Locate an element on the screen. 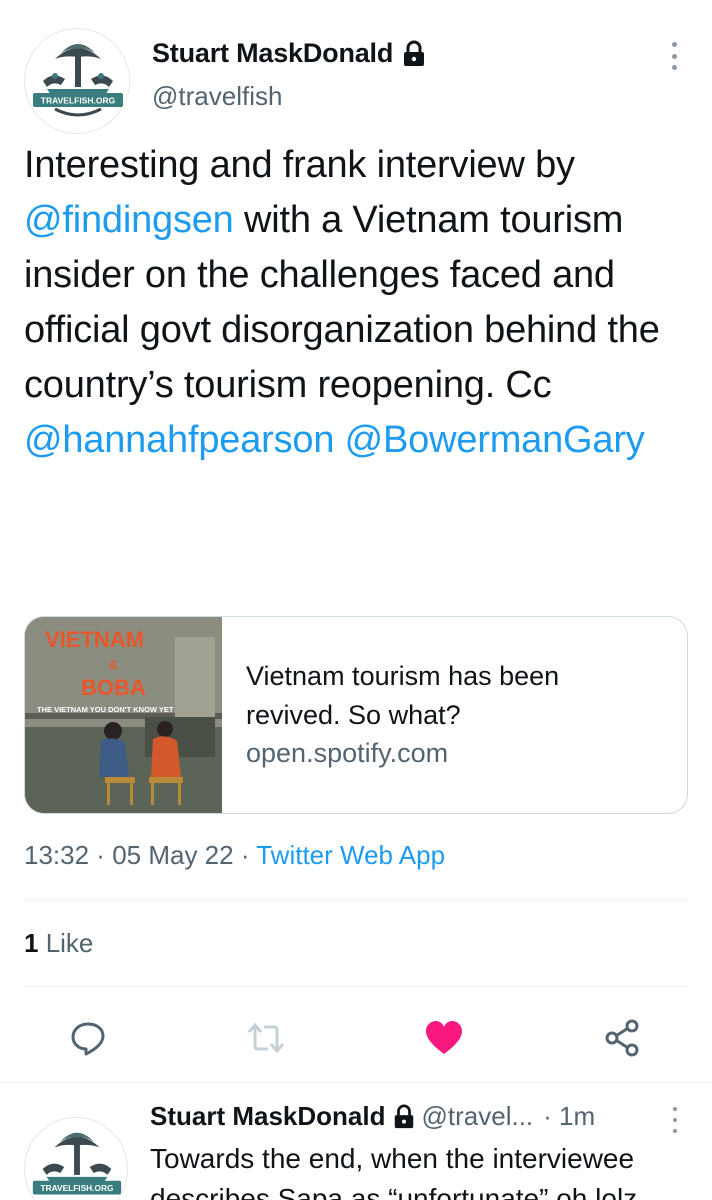  retweet-button is located at coordinates (266, 1038).